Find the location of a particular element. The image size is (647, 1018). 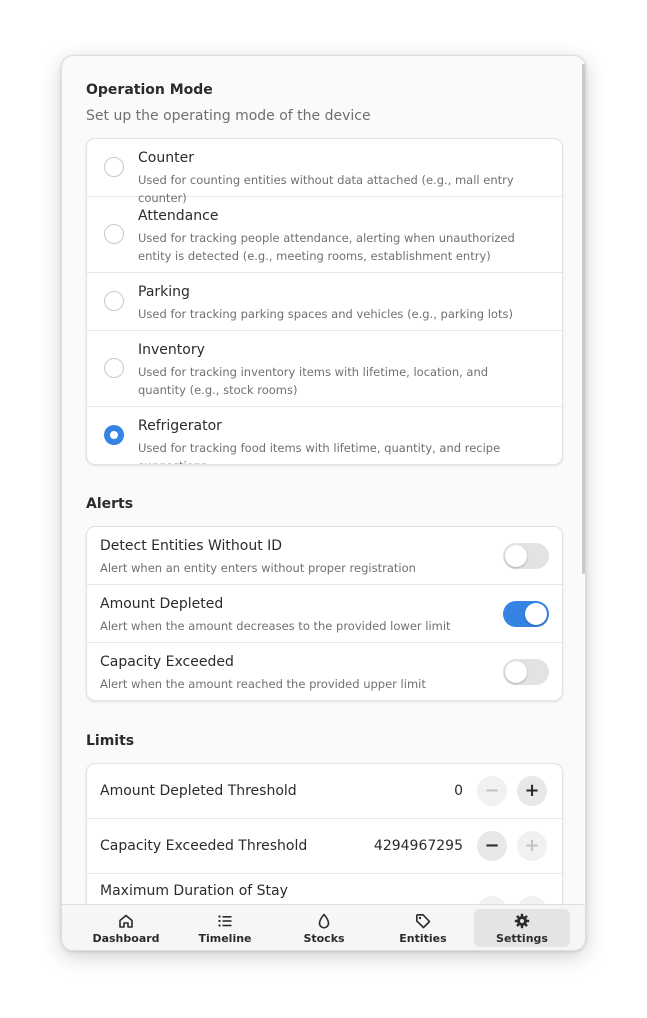

limit-row-max-duration: Maximum Duration of Stay − + is located at coordinates (324, 890).